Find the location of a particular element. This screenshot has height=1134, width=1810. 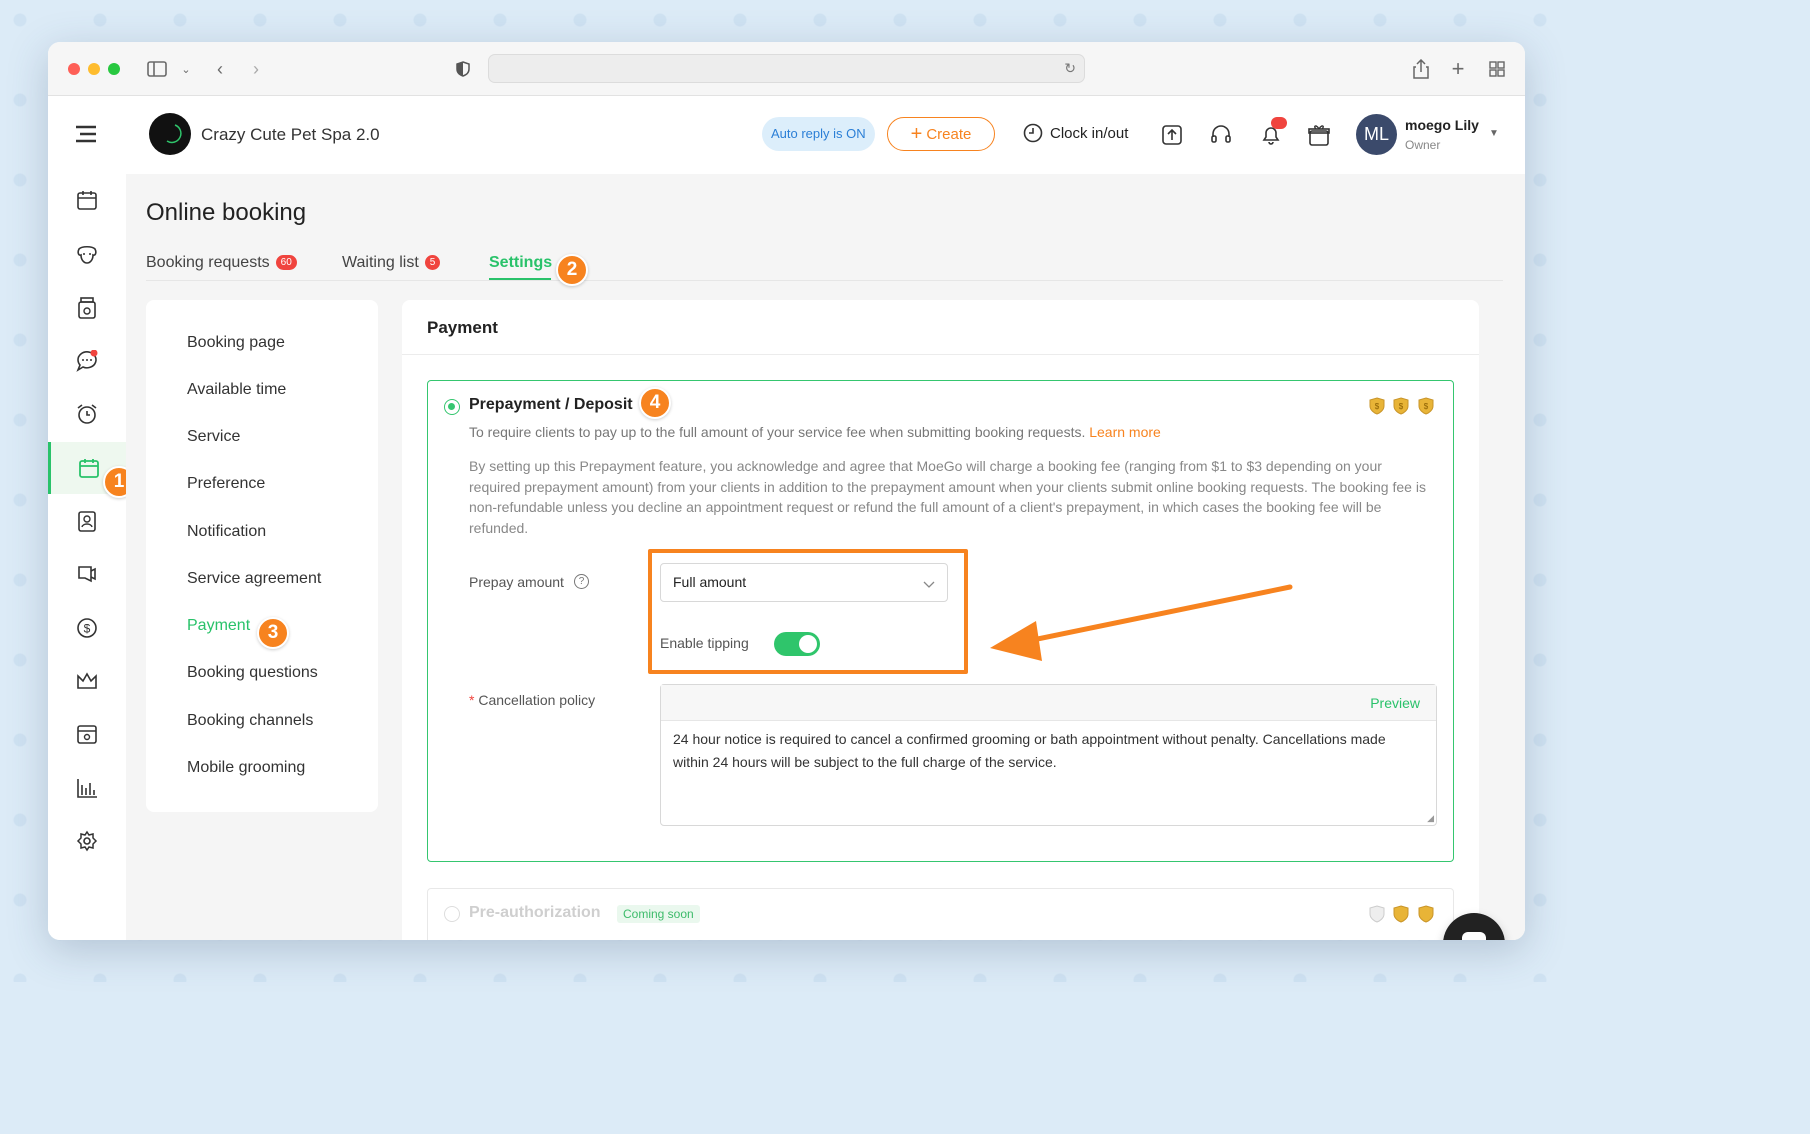

share-icon is located at coordinates (1421, 69).